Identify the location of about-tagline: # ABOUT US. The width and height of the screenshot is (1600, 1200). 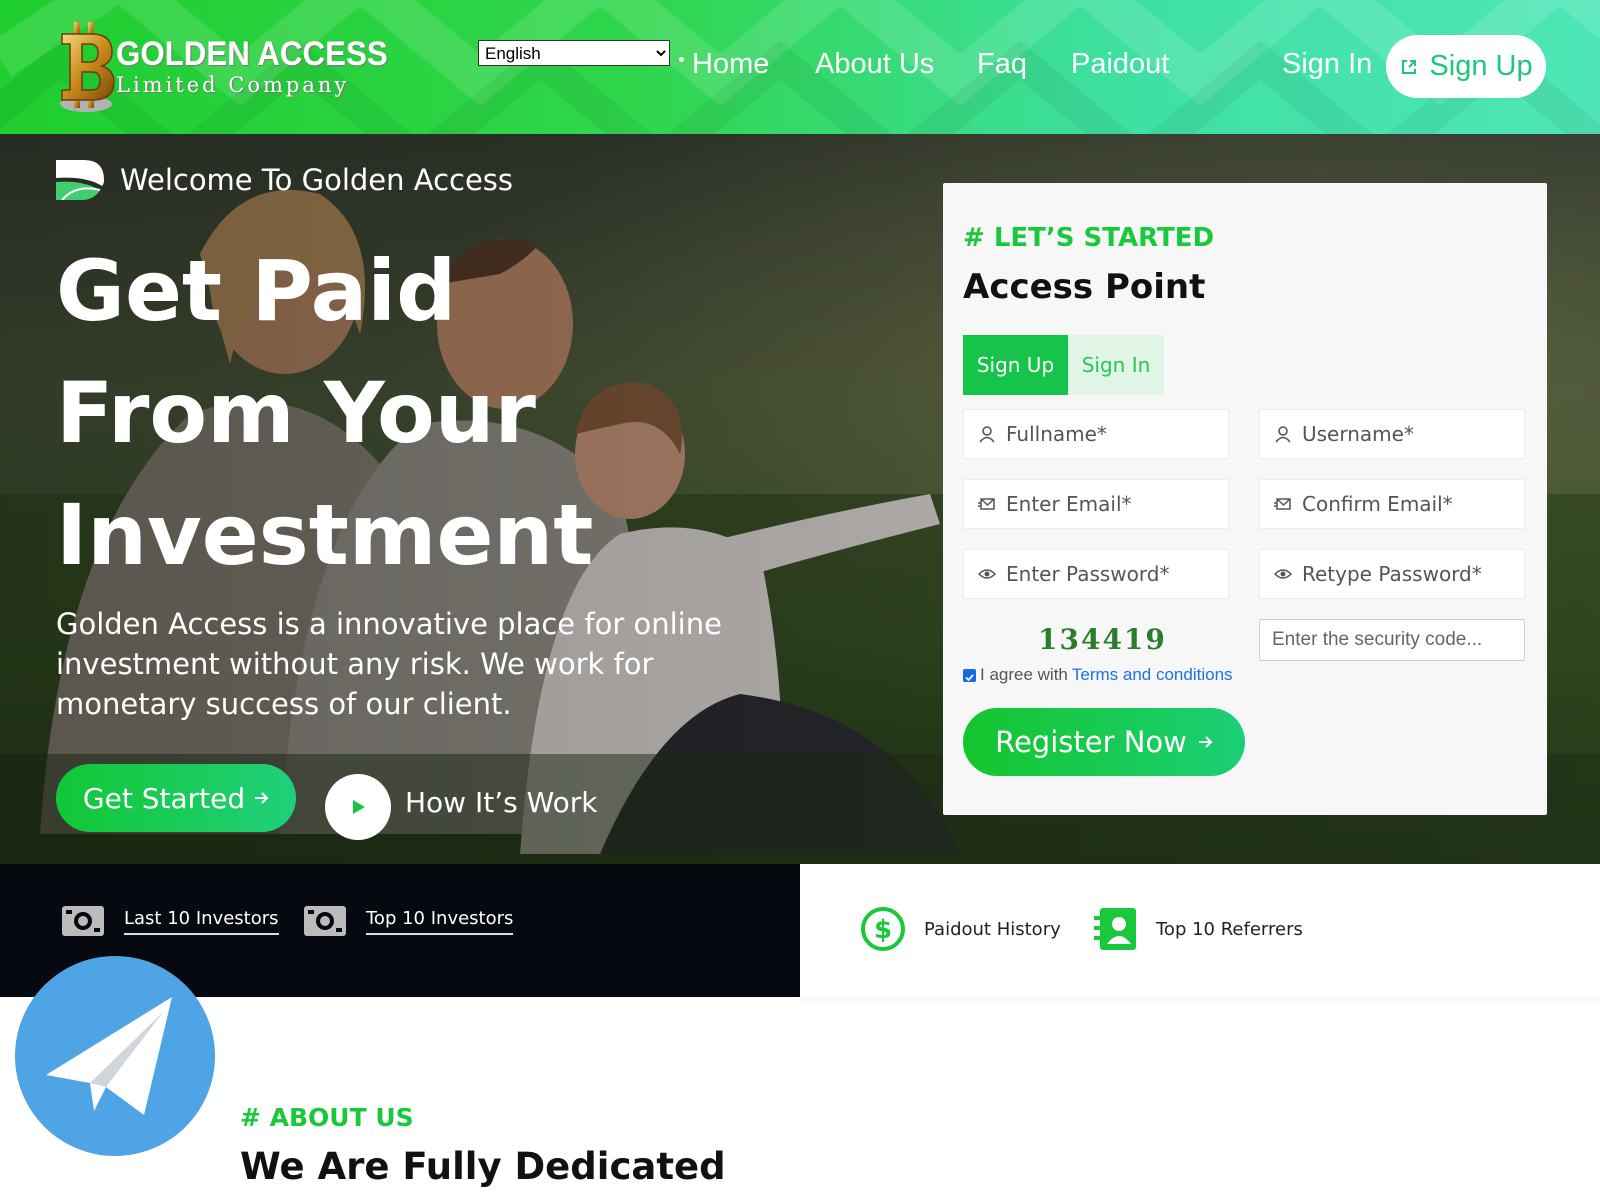
(327, 1117).